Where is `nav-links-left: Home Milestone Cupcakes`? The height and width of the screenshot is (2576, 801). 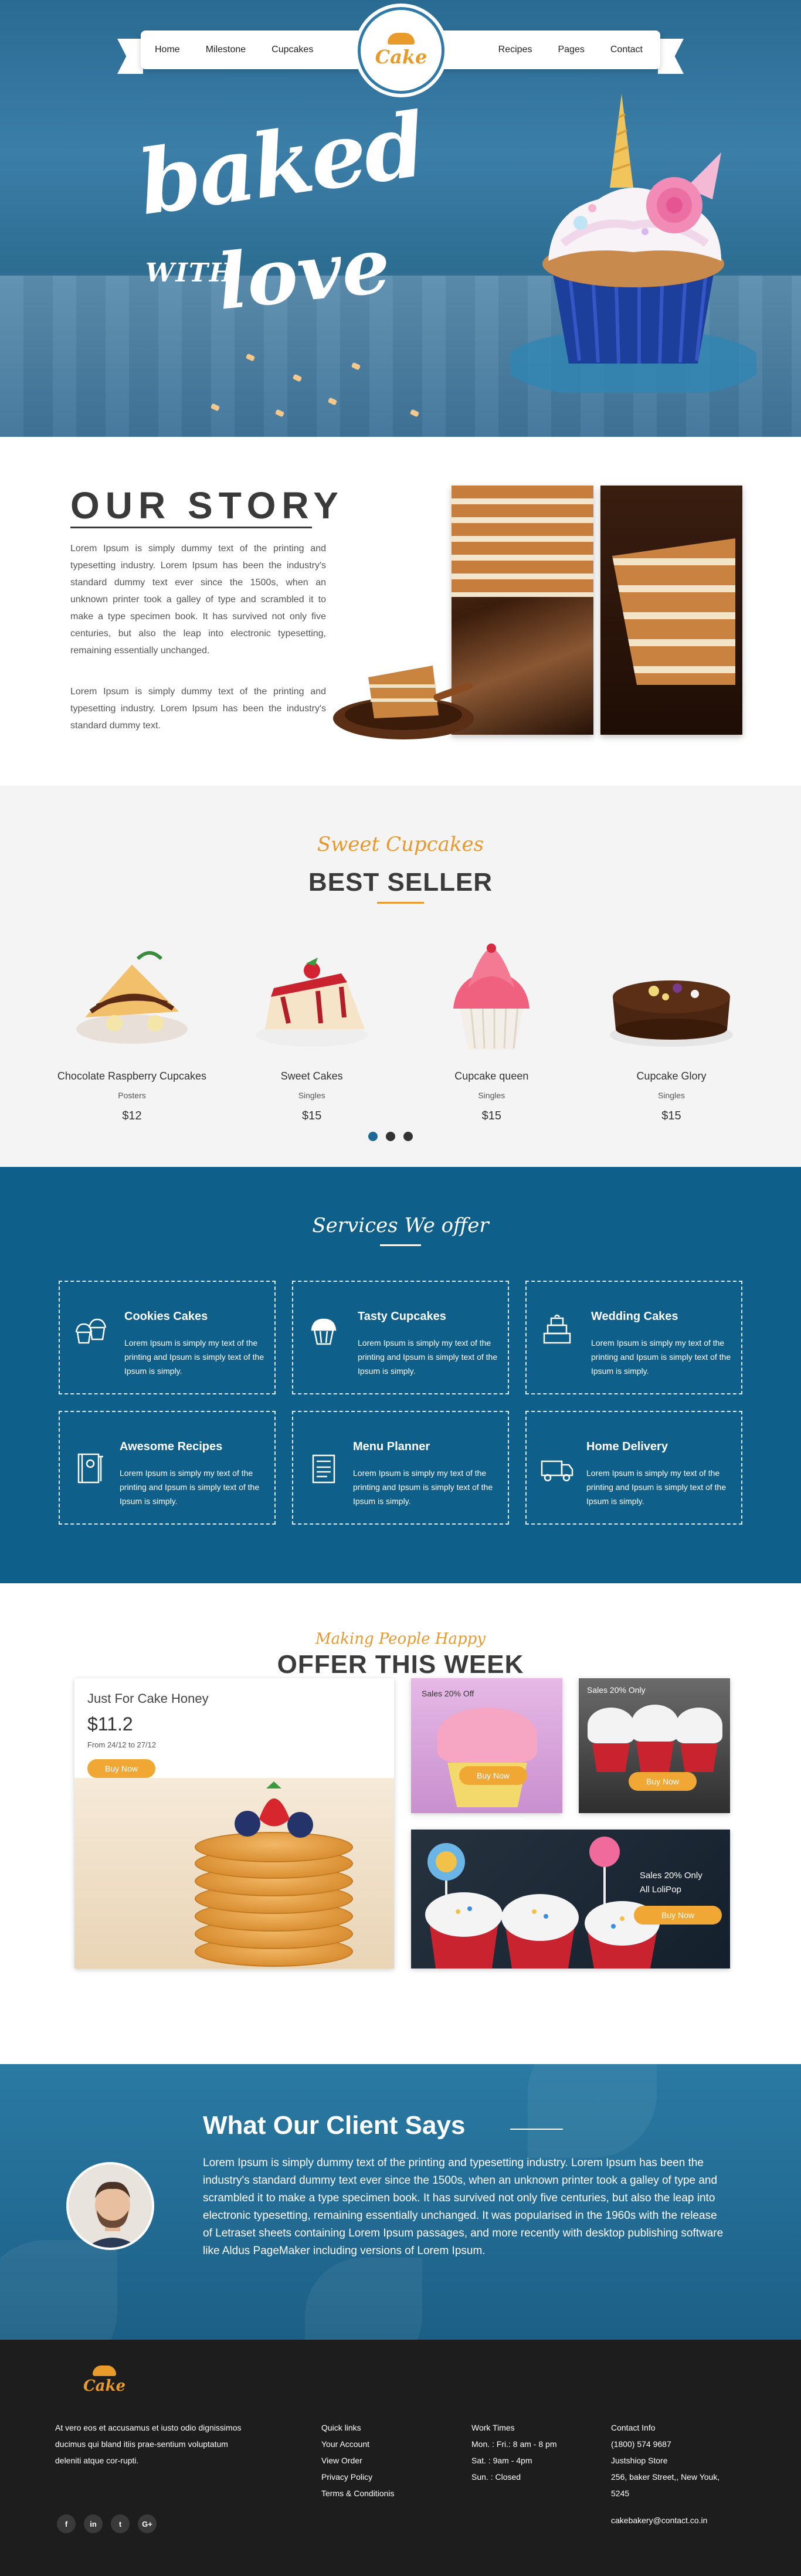 nav-links-left: Home Milestone Cupcakes is located at coordinates (234, 49).